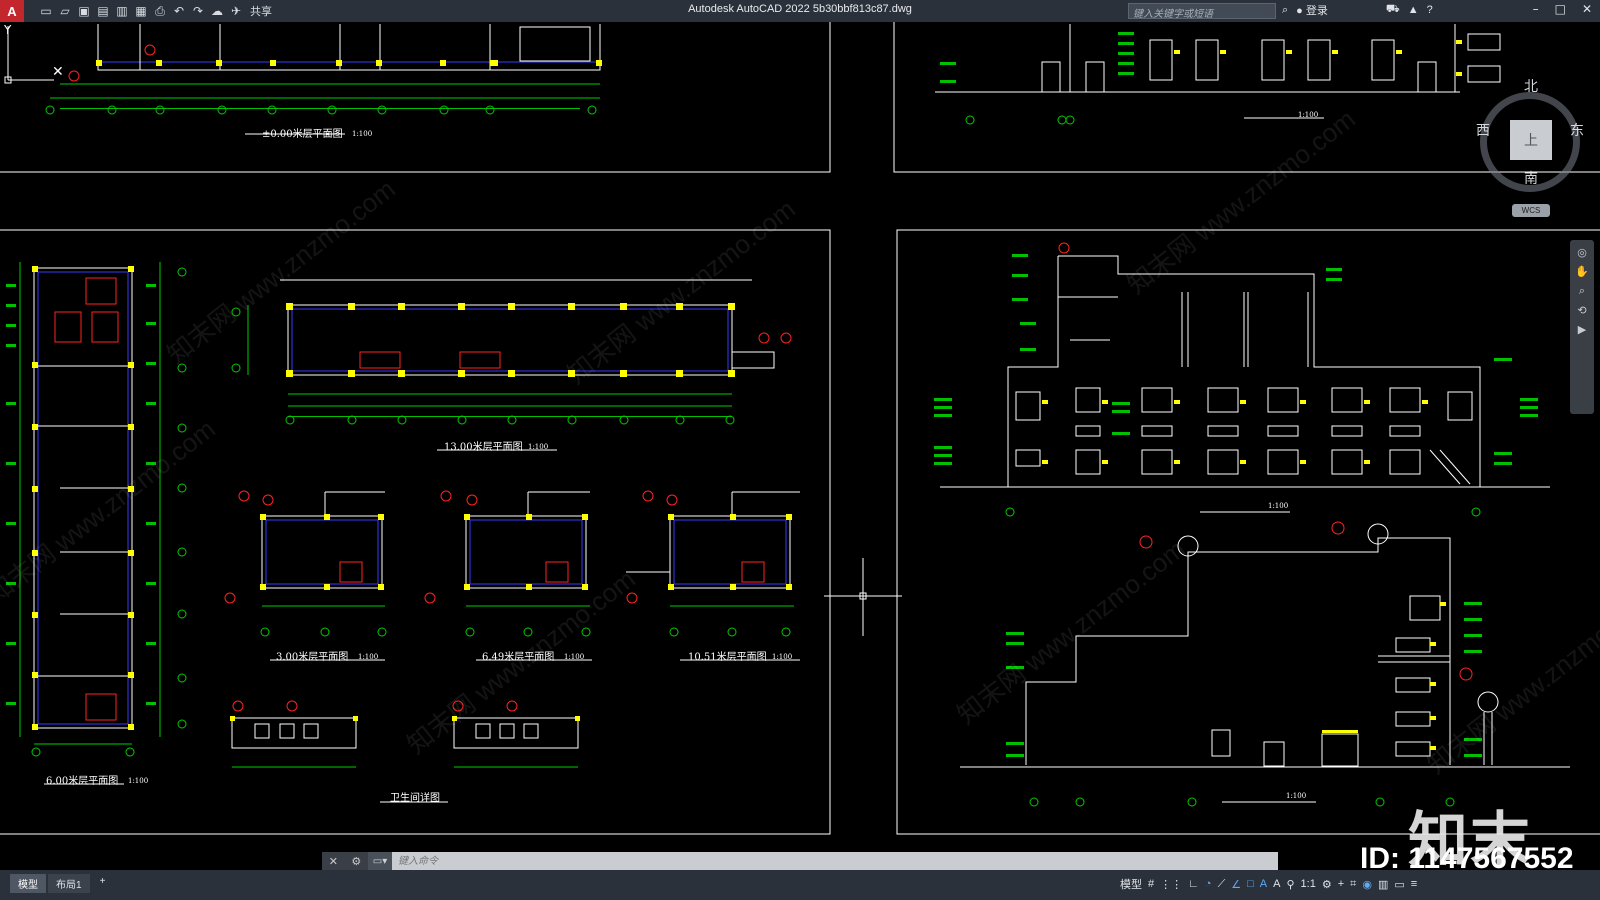 The image size is (1600, 900). What do you see at coordinates (1393, 10) in the screenshot?
I see `cart-icon: ⛟` at bounding box center [1393, 10].